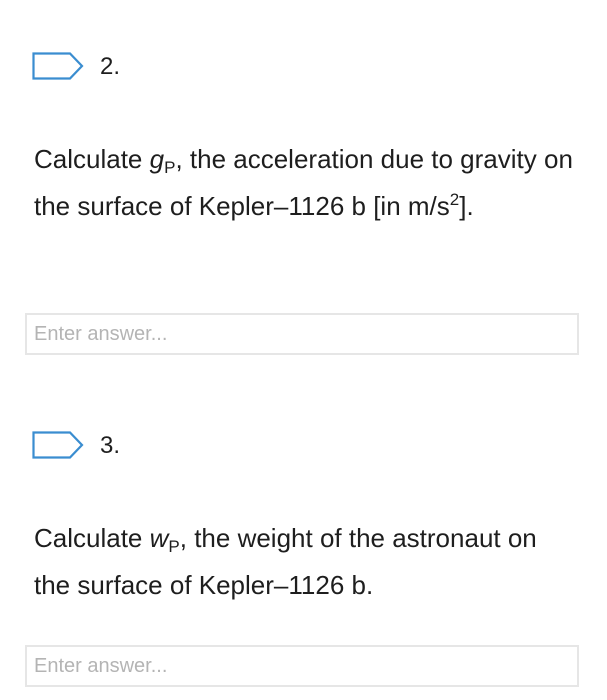 This screenshot has height=700, width=607. Describe the element at coordinates (157, 159) in the screenshot. I see `variable-symbol: g` at that location.